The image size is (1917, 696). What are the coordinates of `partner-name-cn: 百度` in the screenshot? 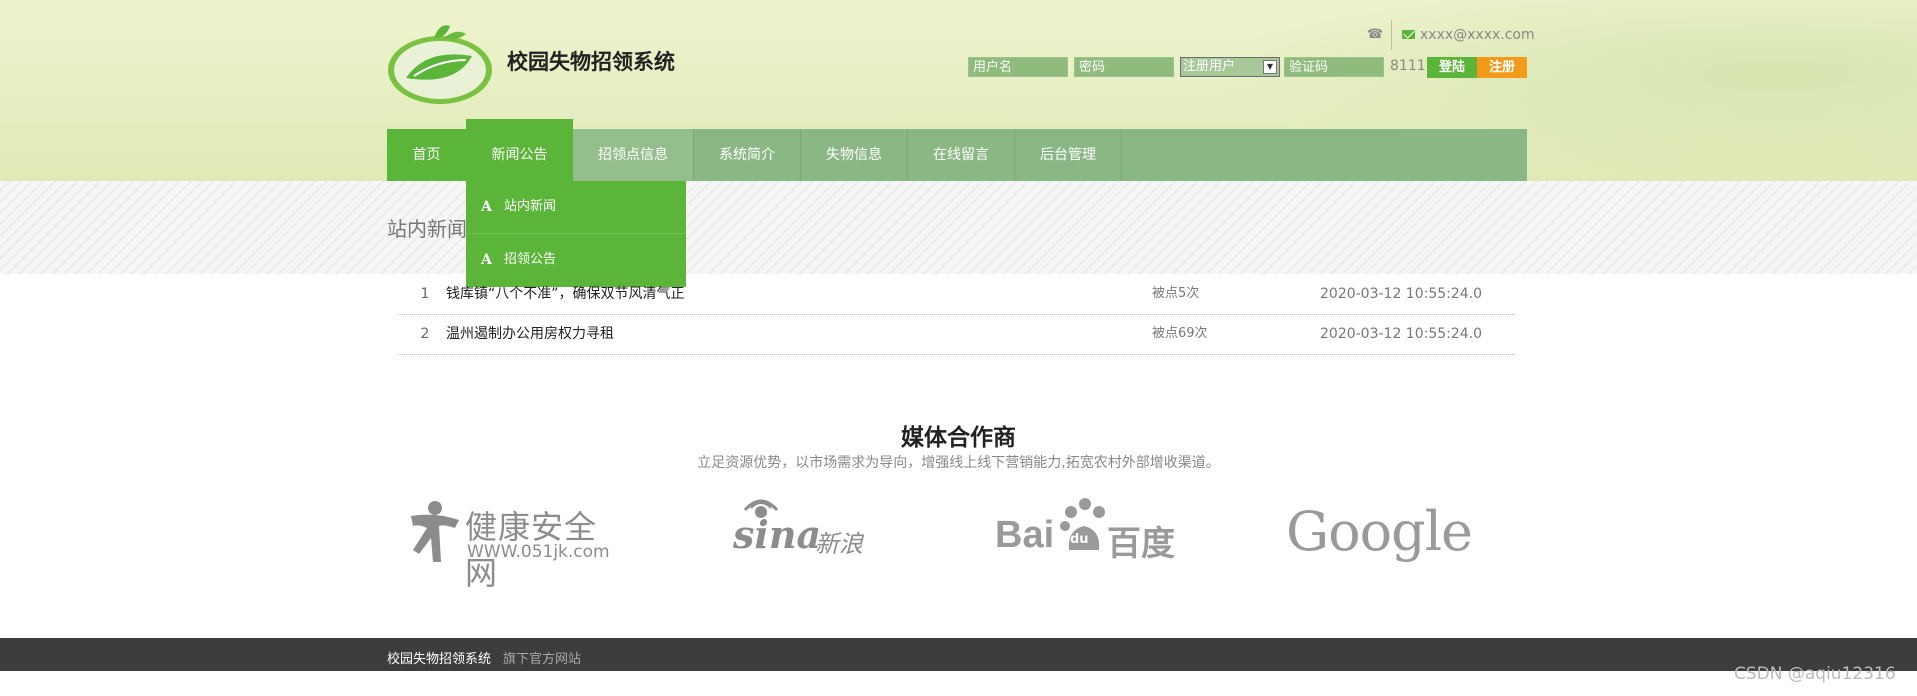 It's located at (1141, 544).